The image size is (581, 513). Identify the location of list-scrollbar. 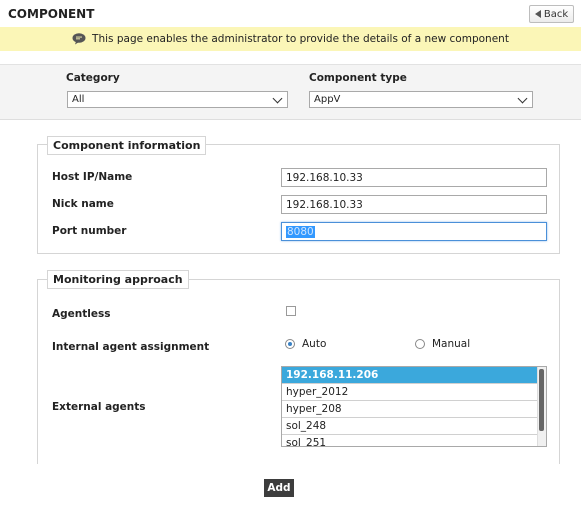
(541, 406).